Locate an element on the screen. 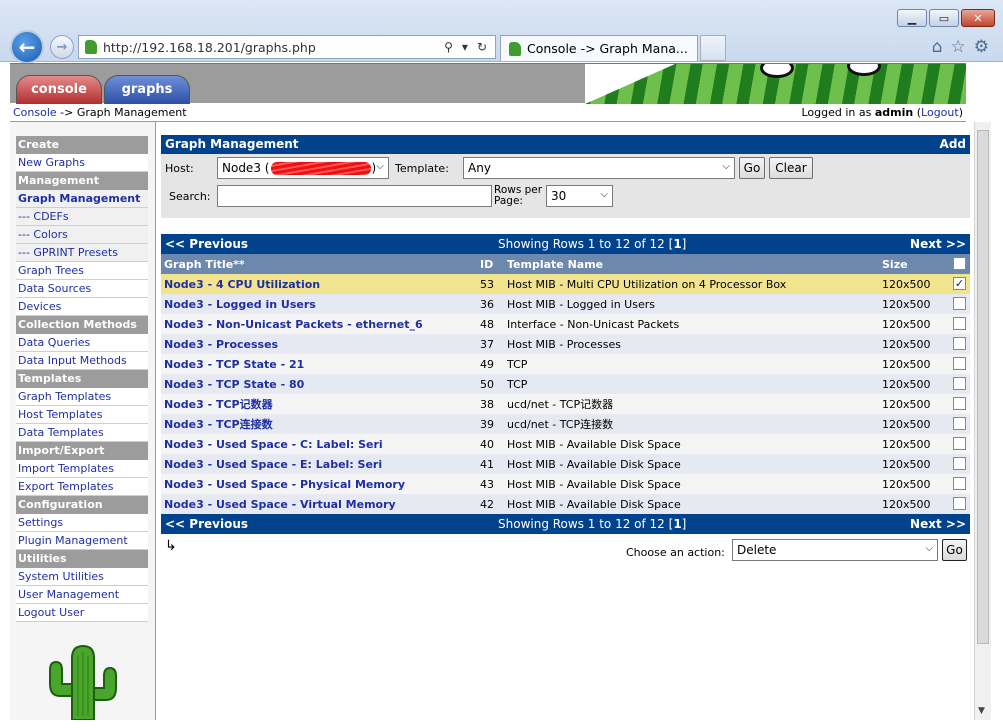 This screenshot has width=1003, height=728. sidebar-item-data-input-methods: Data Input Methods is located at coordinates (82, 361).